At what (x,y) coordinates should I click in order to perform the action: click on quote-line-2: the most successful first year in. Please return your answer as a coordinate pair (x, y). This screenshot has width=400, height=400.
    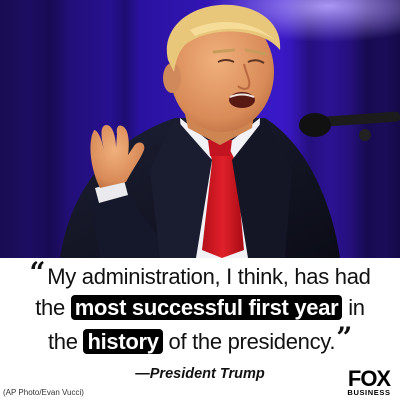
    Looking at the image, I should click on (200, 308).